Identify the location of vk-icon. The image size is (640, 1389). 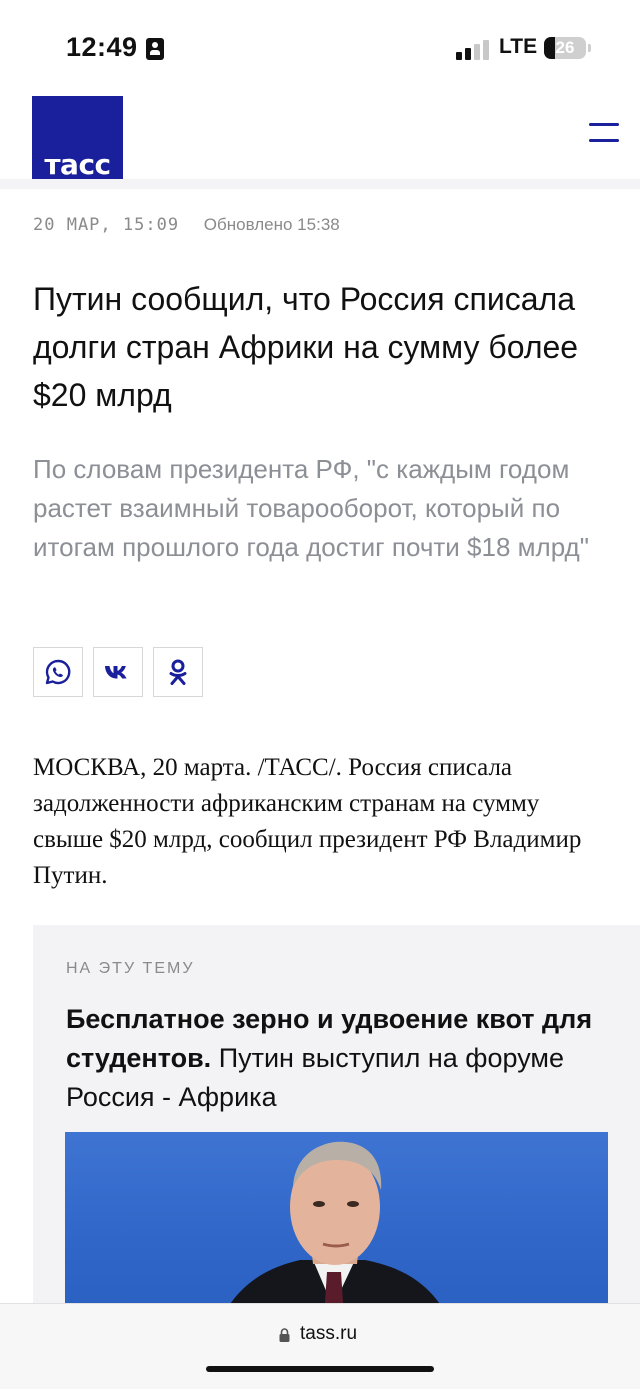
(116, 672).